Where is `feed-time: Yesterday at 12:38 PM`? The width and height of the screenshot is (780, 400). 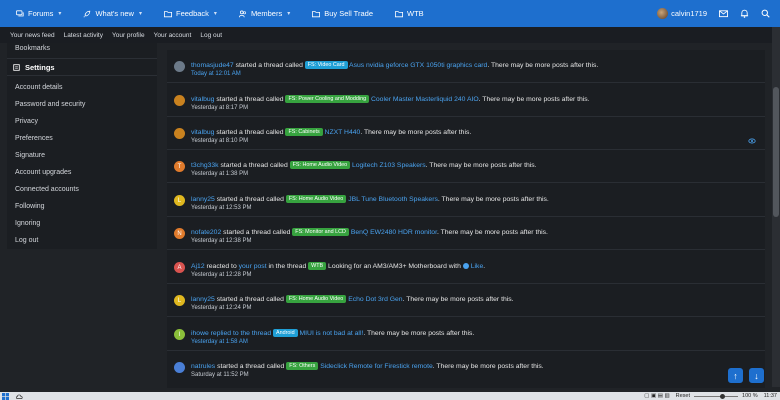
feed-time: Yesterday at 12:38 PM is located at coordinates (221, 241).